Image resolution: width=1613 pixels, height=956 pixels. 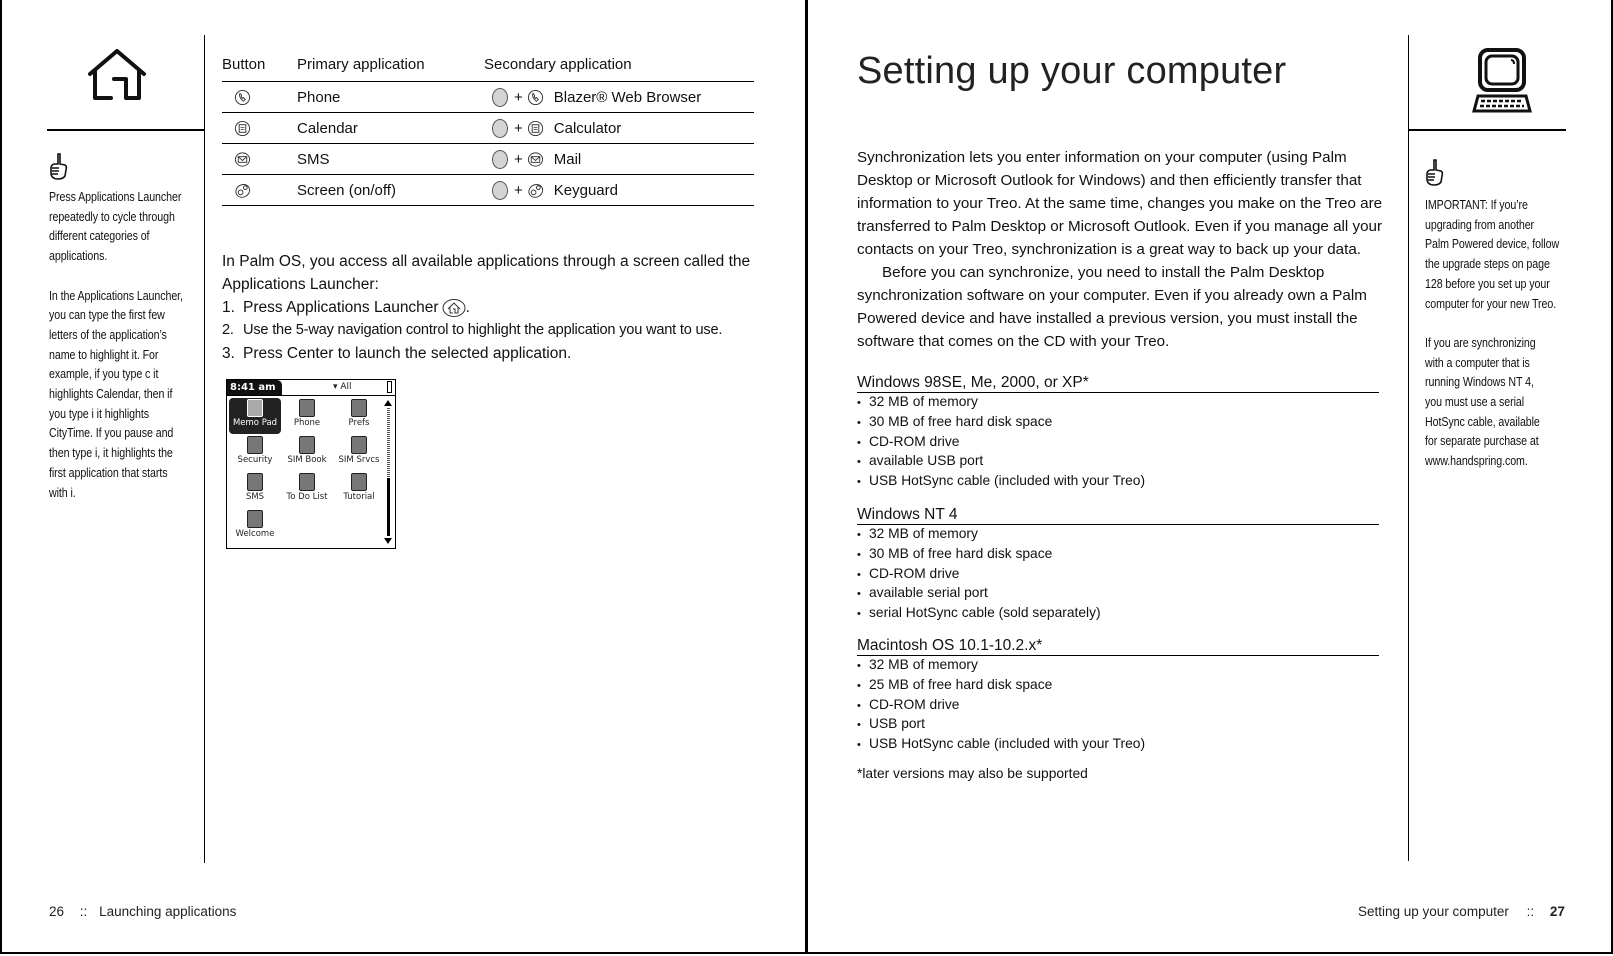 I want to click on right-column-rule, so click(x=1408, y=448).